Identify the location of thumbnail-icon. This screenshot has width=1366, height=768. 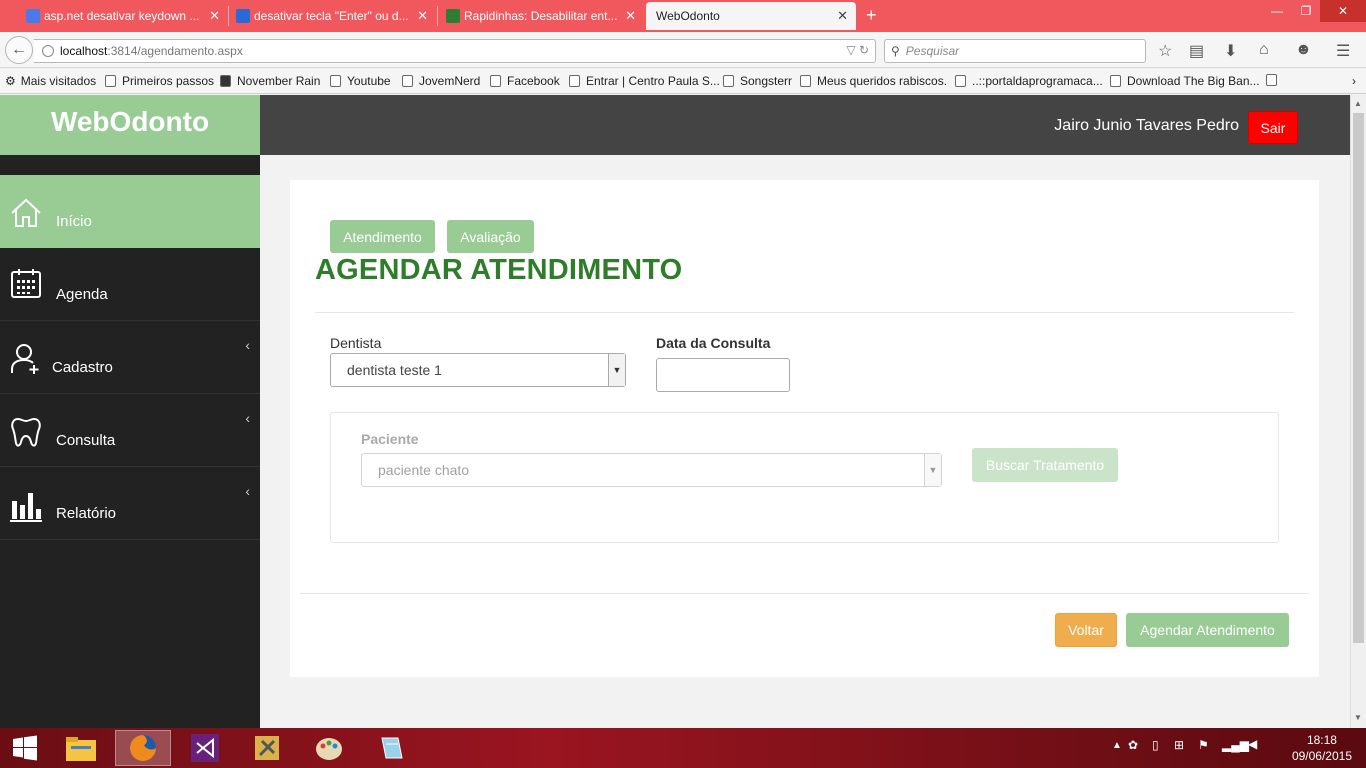
(225, 81).